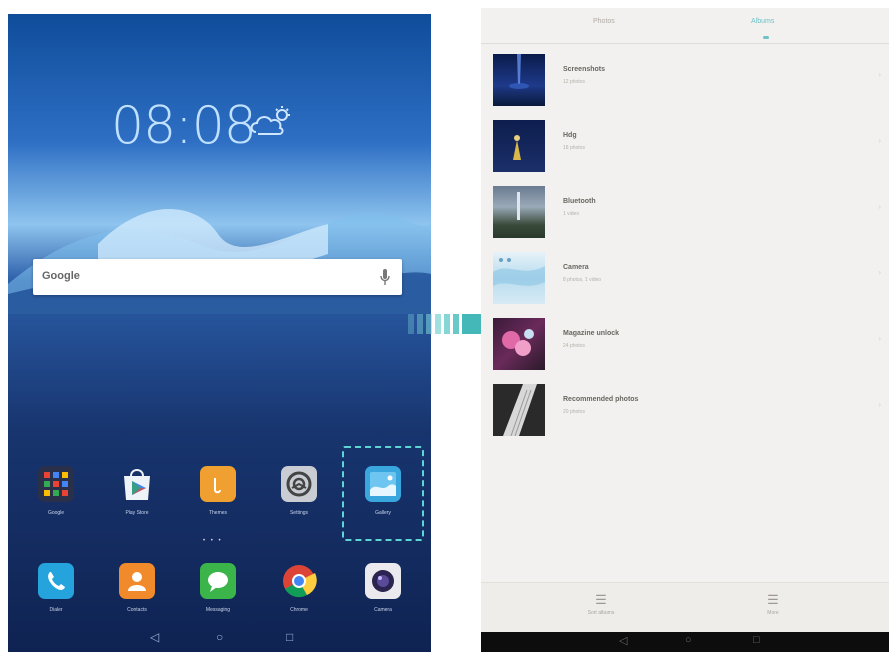 The image size is (889, 652). Describe the element at coordinates (299, 513) in the screenshot. I see `app-label: Settings` at that location.